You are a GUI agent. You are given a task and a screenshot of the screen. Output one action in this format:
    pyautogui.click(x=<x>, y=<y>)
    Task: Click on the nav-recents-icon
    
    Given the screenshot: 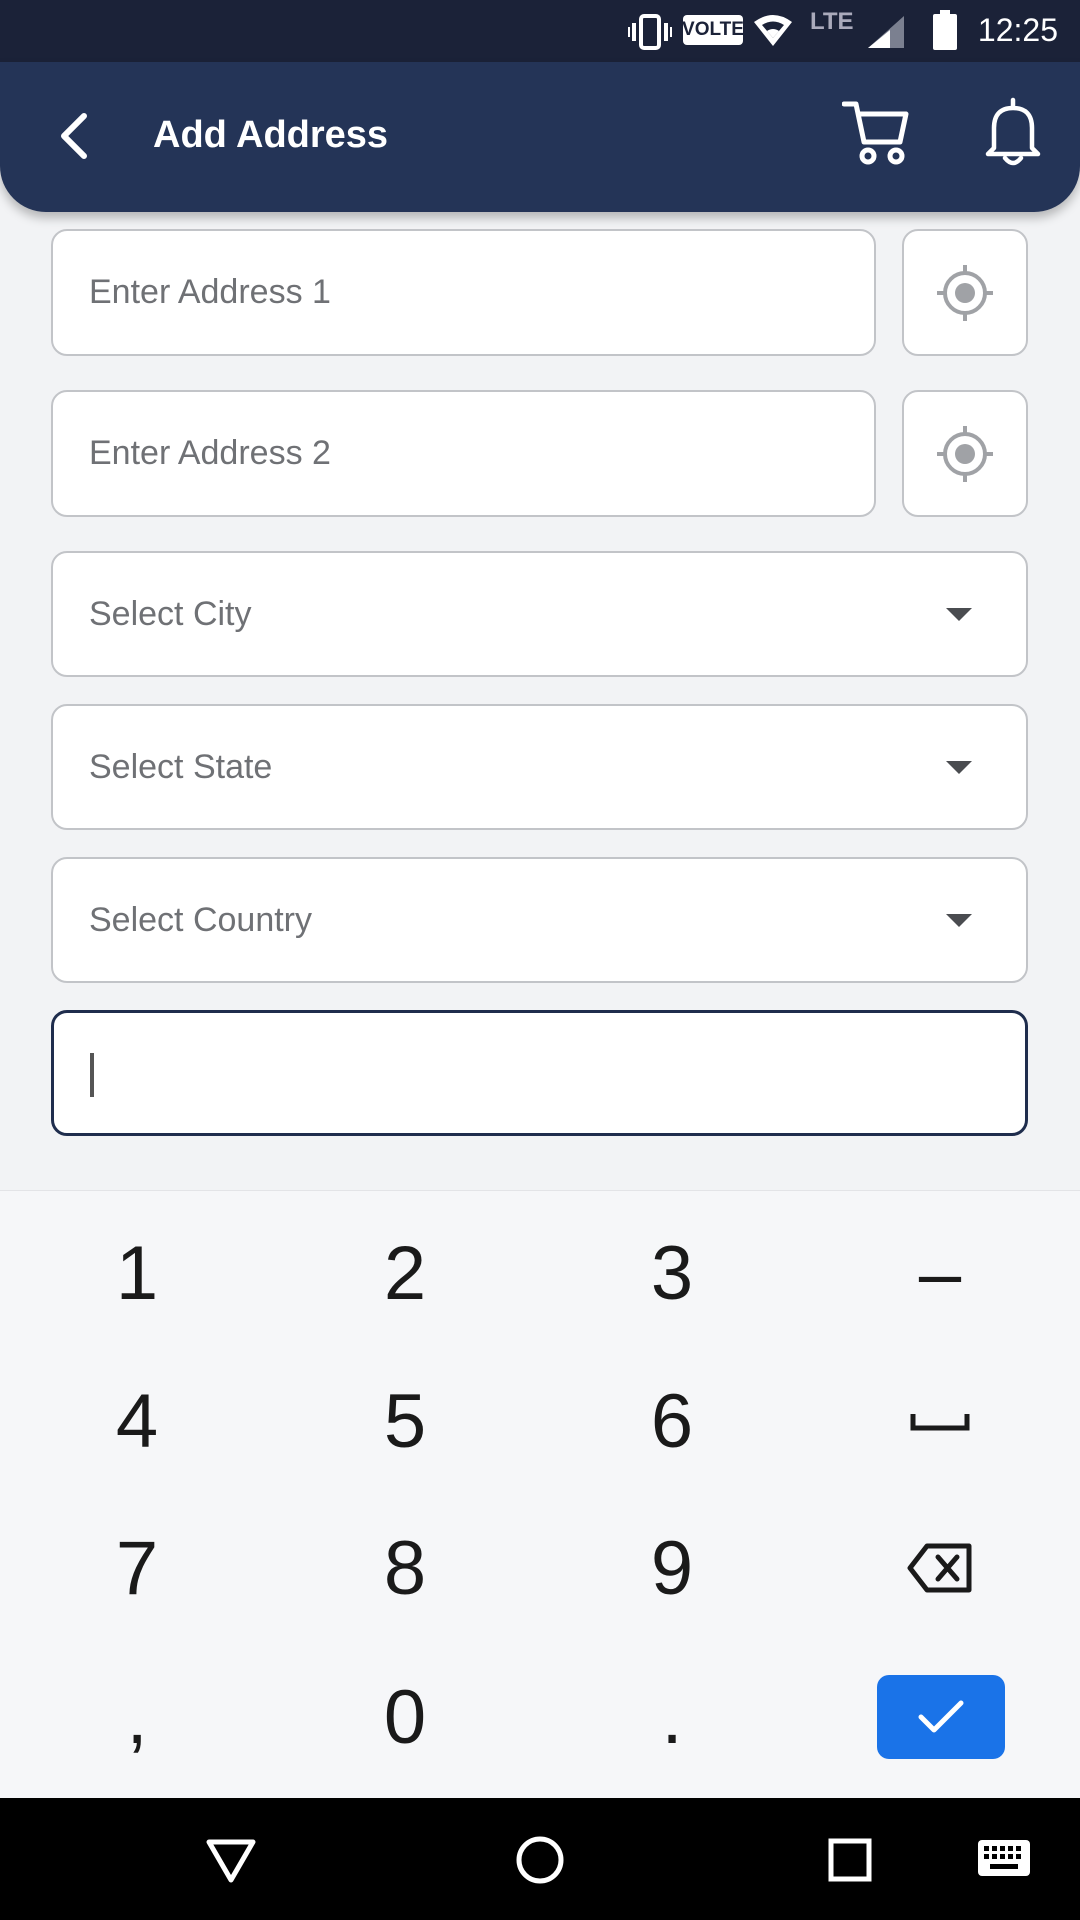 What is the action you would take?
    pyautogui.click(x=850, y=1860)
    